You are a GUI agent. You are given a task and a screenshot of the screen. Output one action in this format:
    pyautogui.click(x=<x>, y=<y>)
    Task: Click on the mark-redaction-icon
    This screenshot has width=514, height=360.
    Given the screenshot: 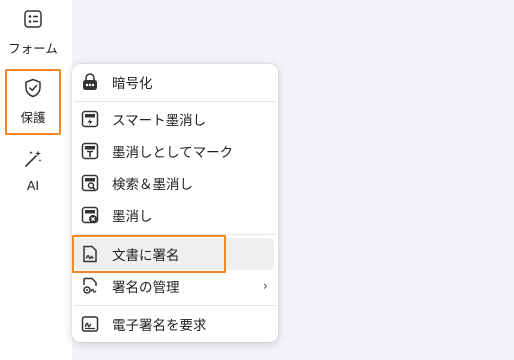 What is the action you would take?
    pyautogui.click(x=90, y=151)
    